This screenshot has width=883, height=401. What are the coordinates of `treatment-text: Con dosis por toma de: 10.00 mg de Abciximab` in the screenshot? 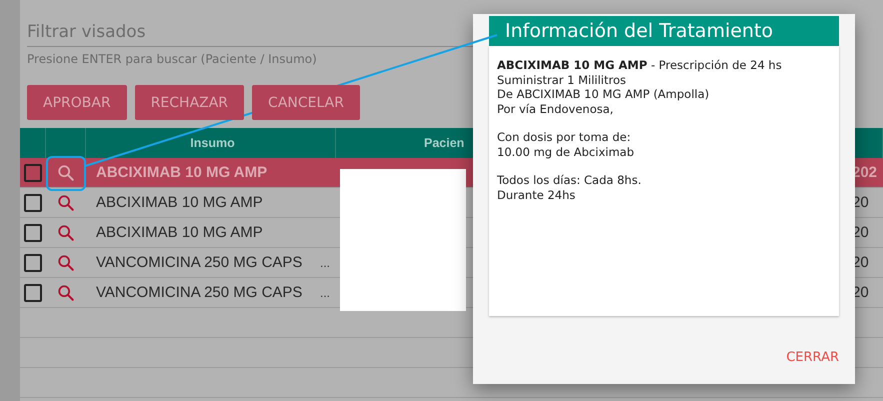 It's located at (566, 144).